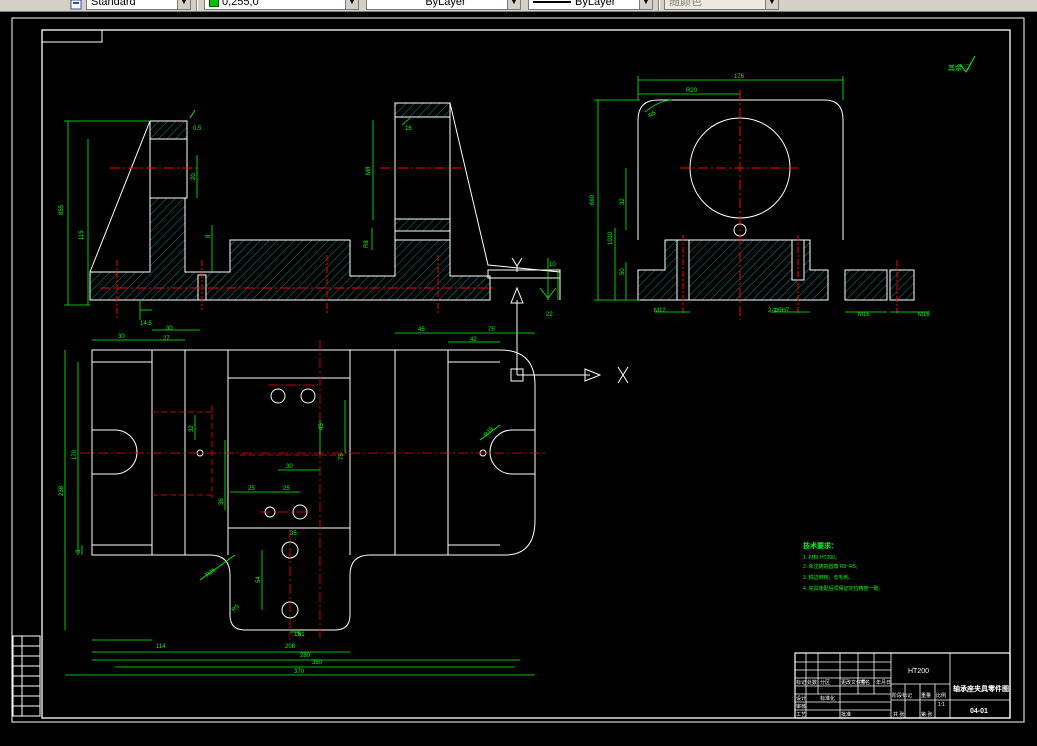 This screenshot has height=746, width=1037. I want to click on dim-front-r8: R8, so click(367, 244).